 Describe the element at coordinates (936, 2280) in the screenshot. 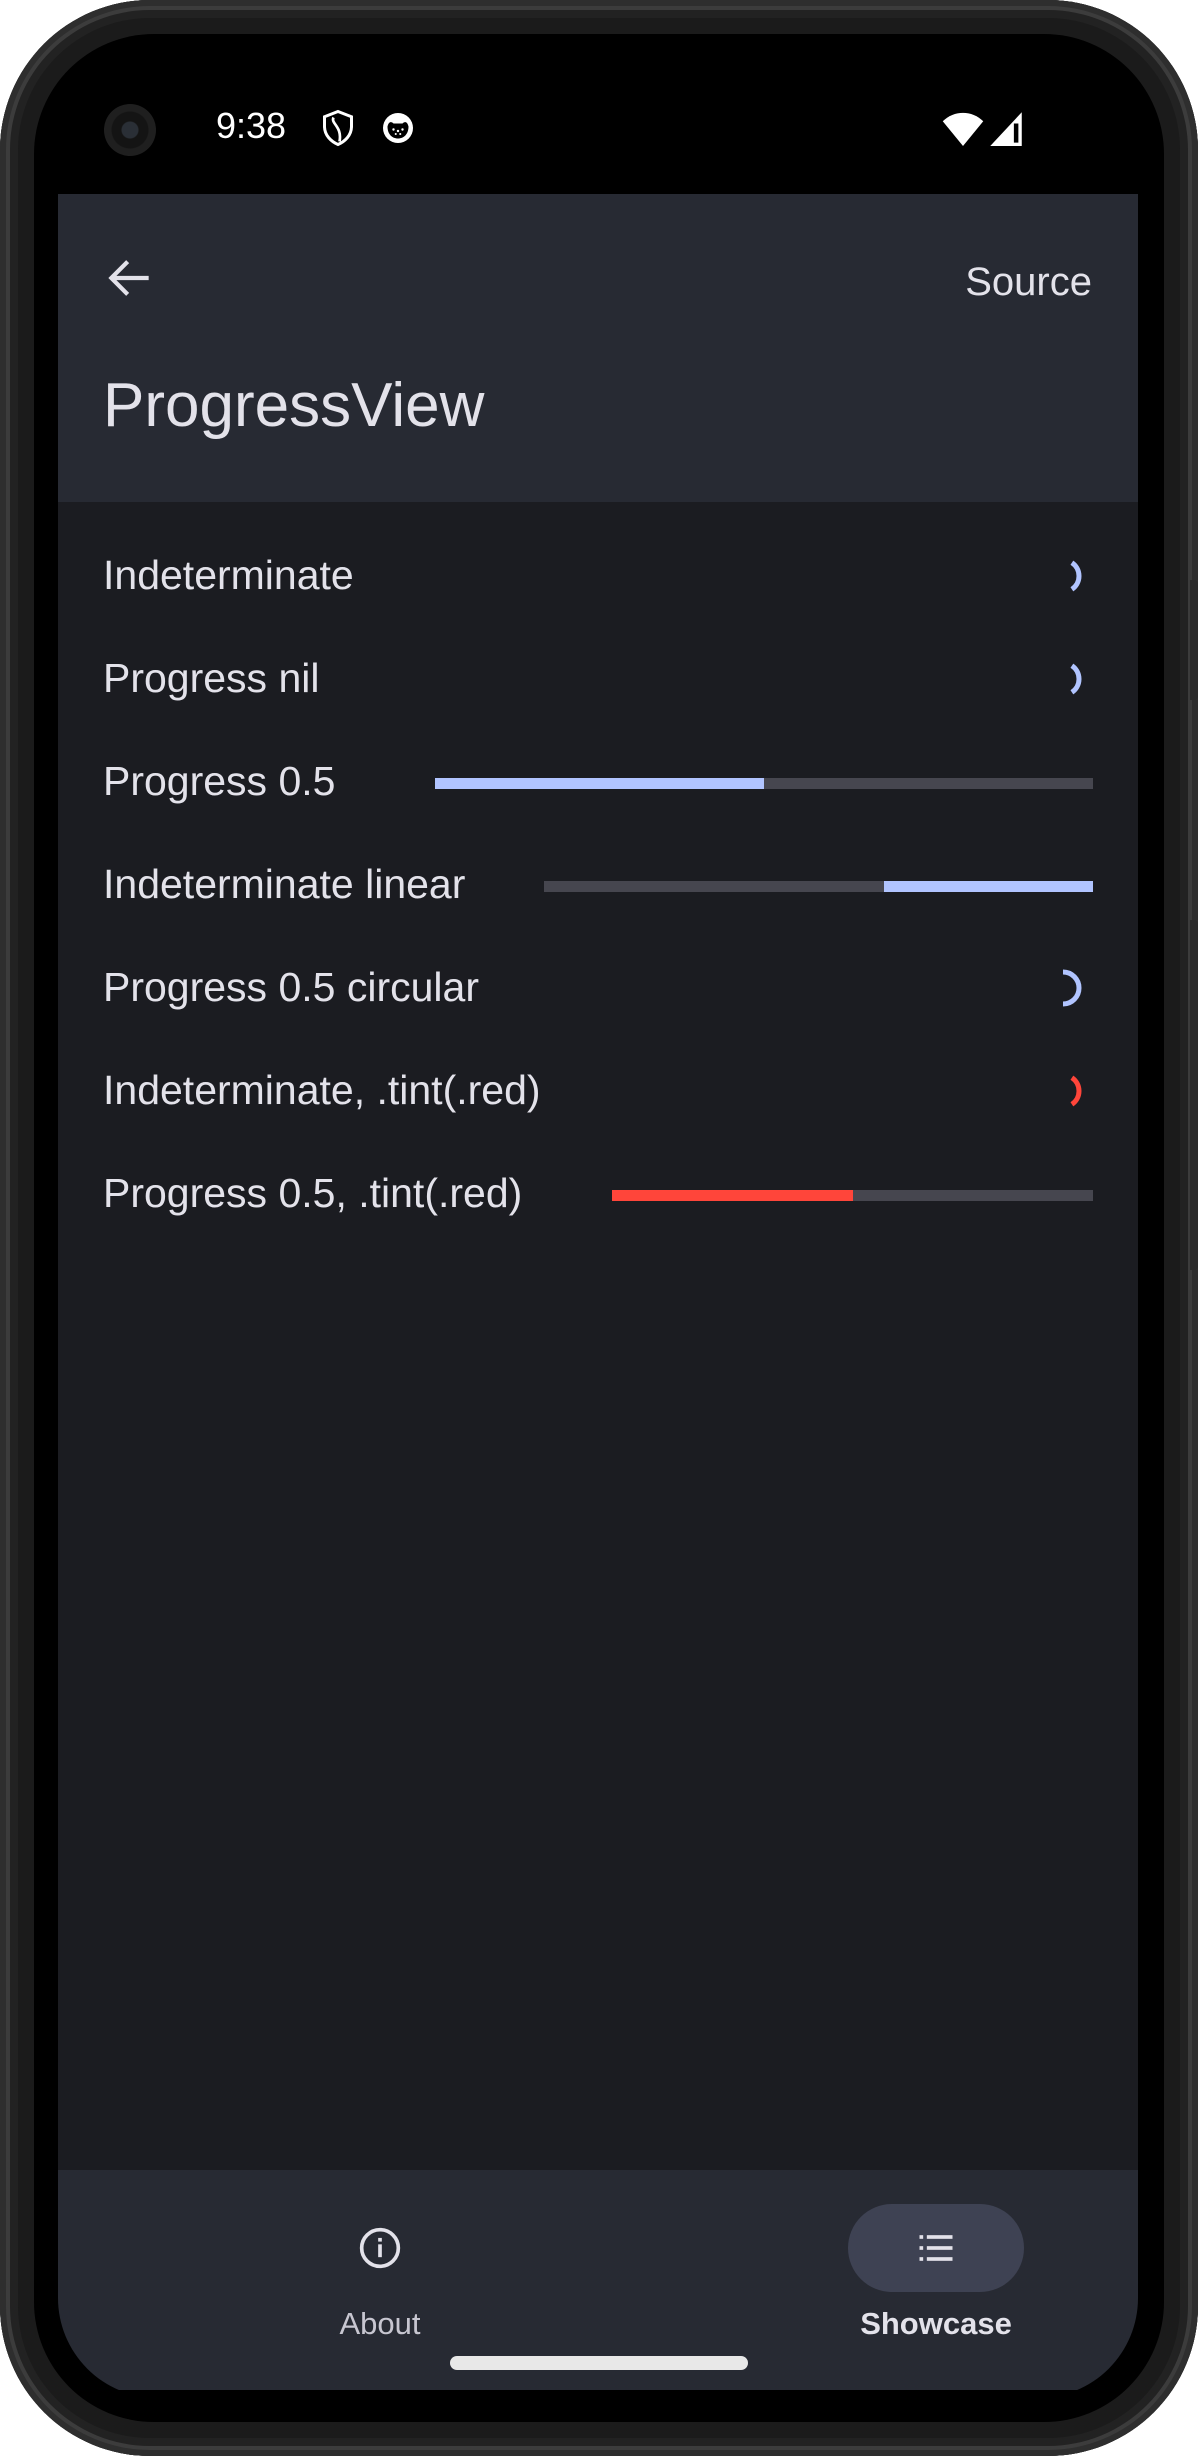

I see `nav-item-showcase: Showcase` at that location.